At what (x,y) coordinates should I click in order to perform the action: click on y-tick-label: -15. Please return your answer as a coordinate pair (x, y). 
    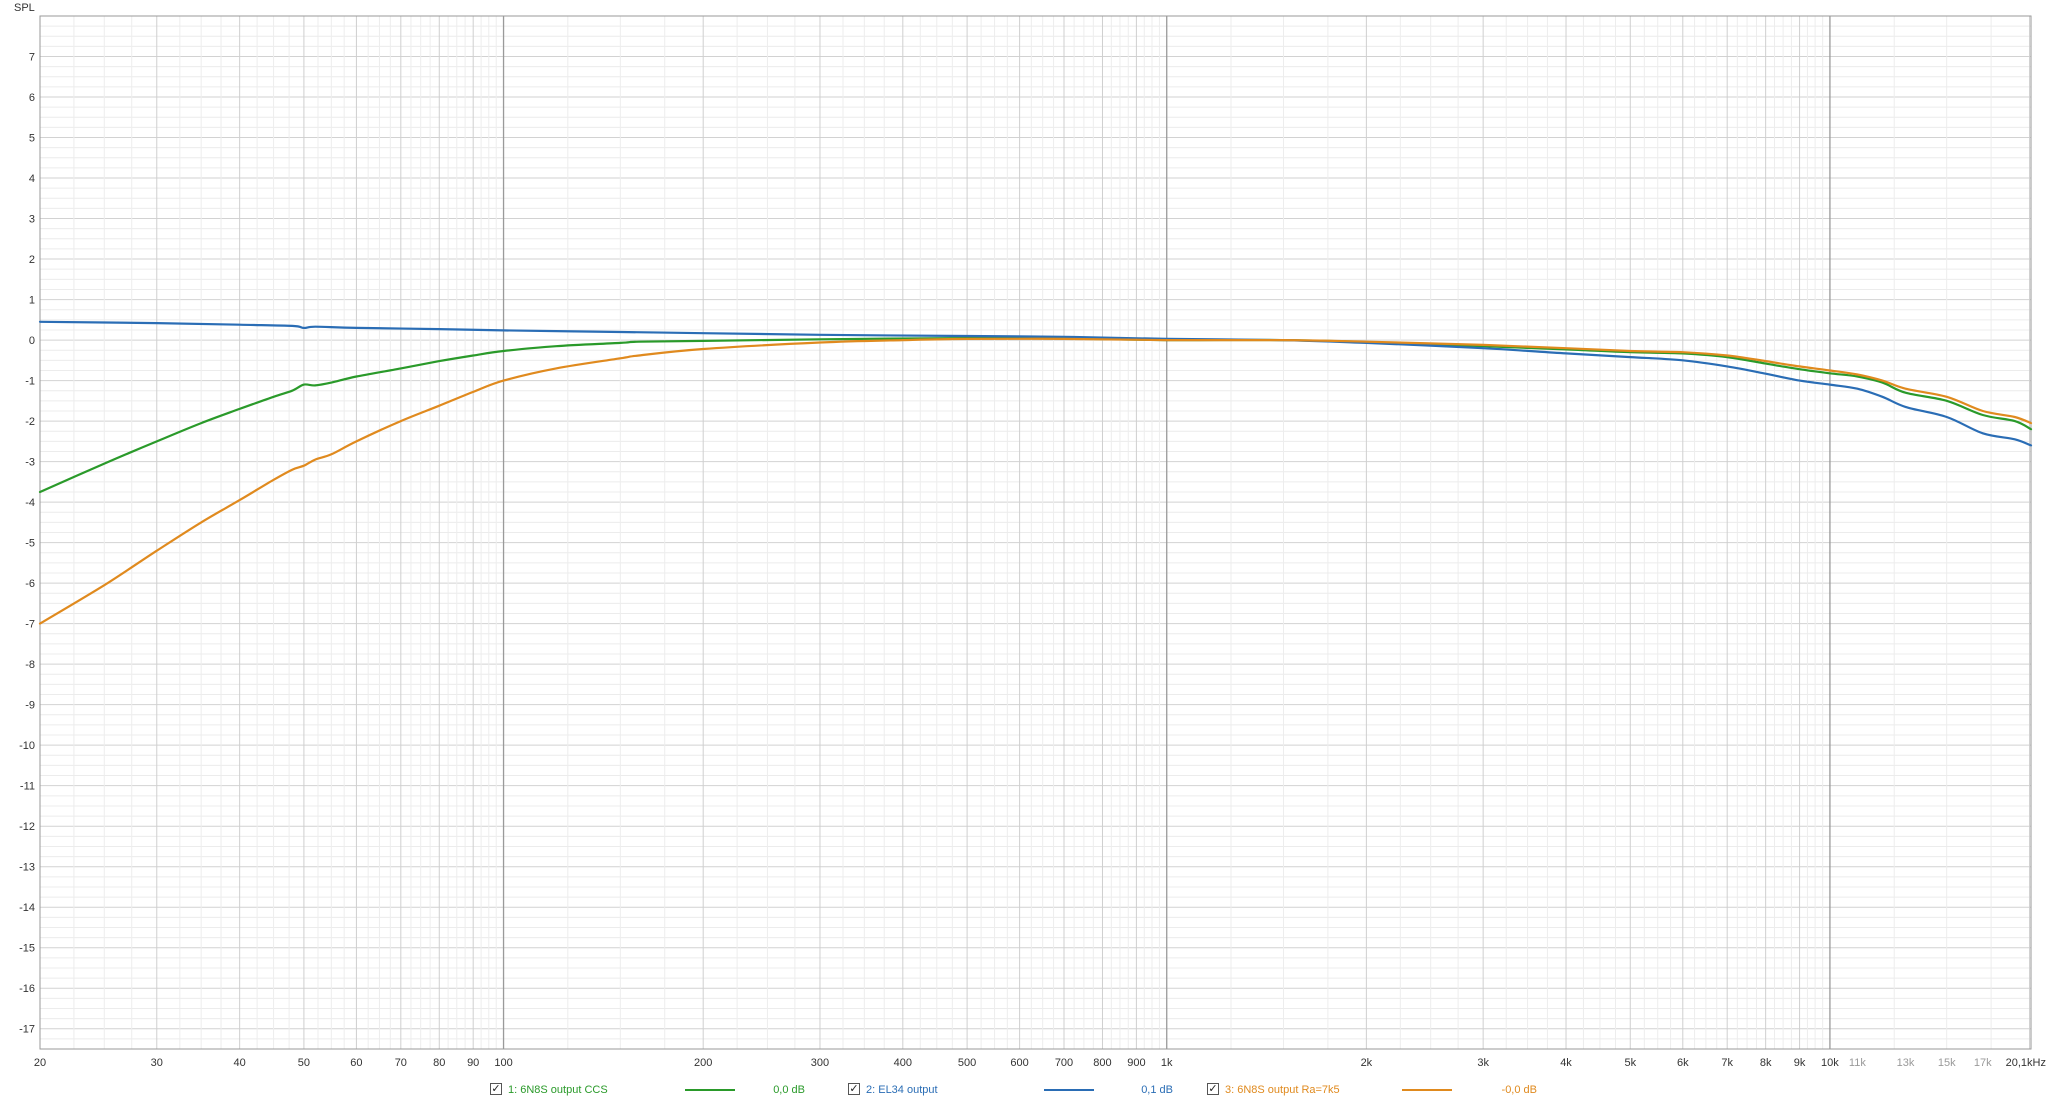
    Looking at the image, I should click on (27, 949).